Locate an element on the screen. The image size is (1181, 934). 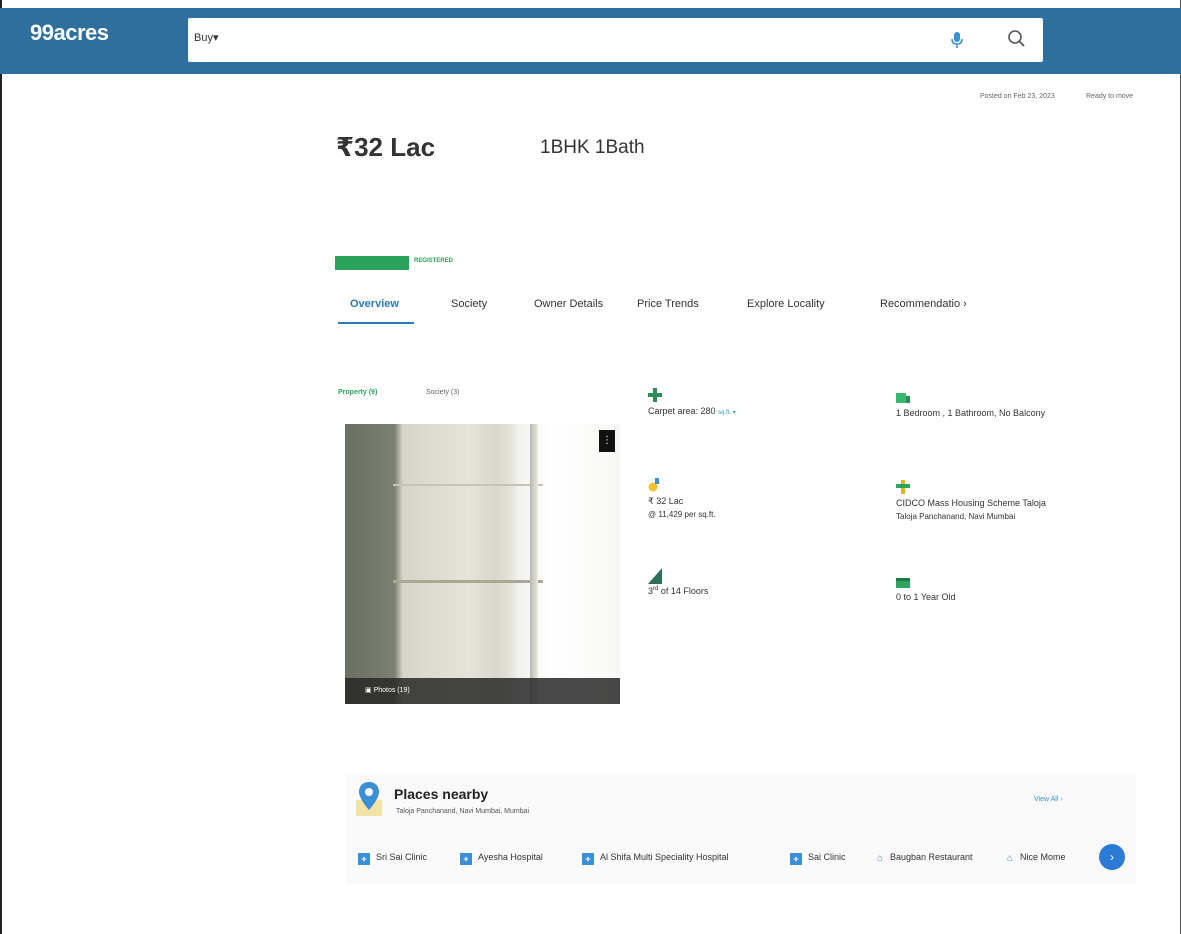
top-header: 99acres Buy▾ is located at coordinates (590, 41).